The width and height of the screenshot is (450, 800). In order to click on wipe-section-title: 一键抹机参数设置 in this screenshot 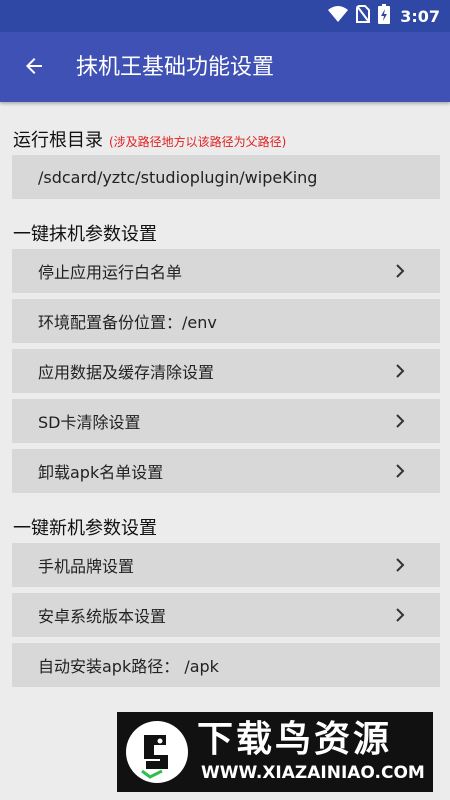, I will do `click(85, 233)`.